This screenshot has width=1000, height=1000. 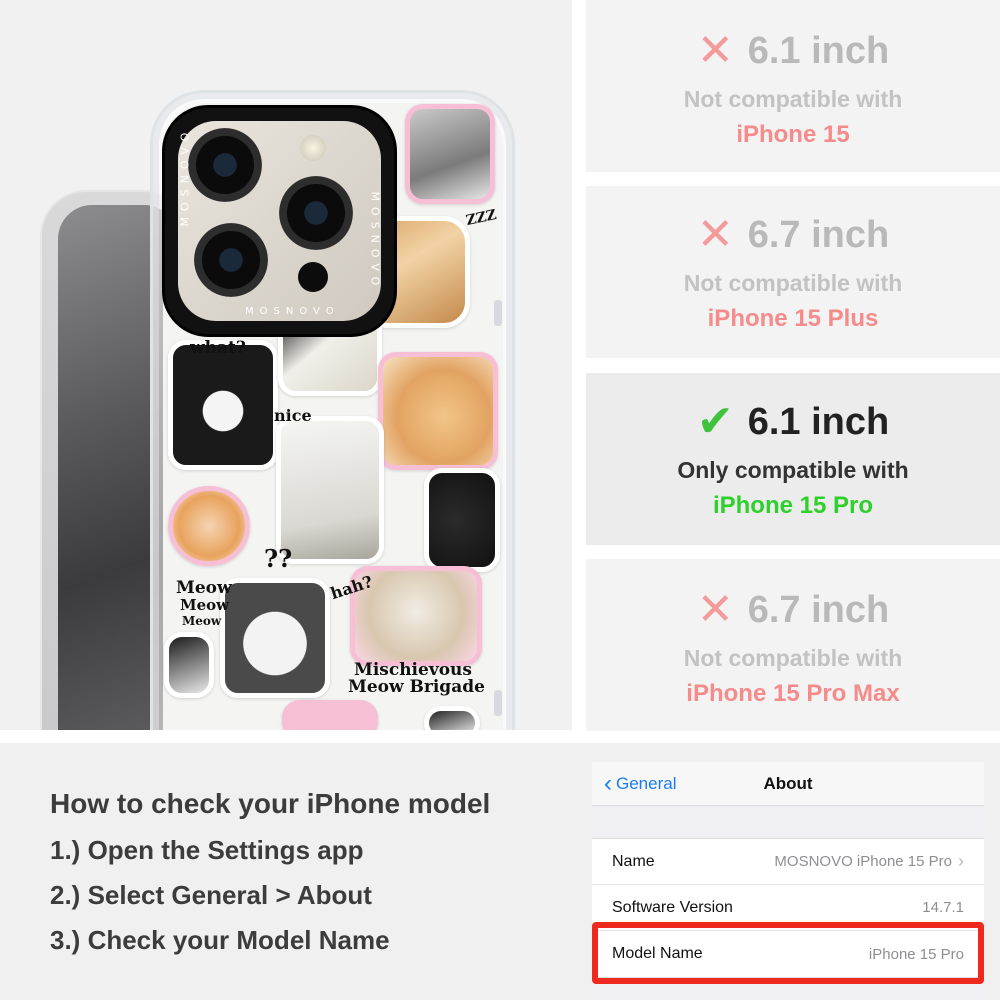 I want to click on cat-sticker-bottom-right, so click(x=452, y=718).